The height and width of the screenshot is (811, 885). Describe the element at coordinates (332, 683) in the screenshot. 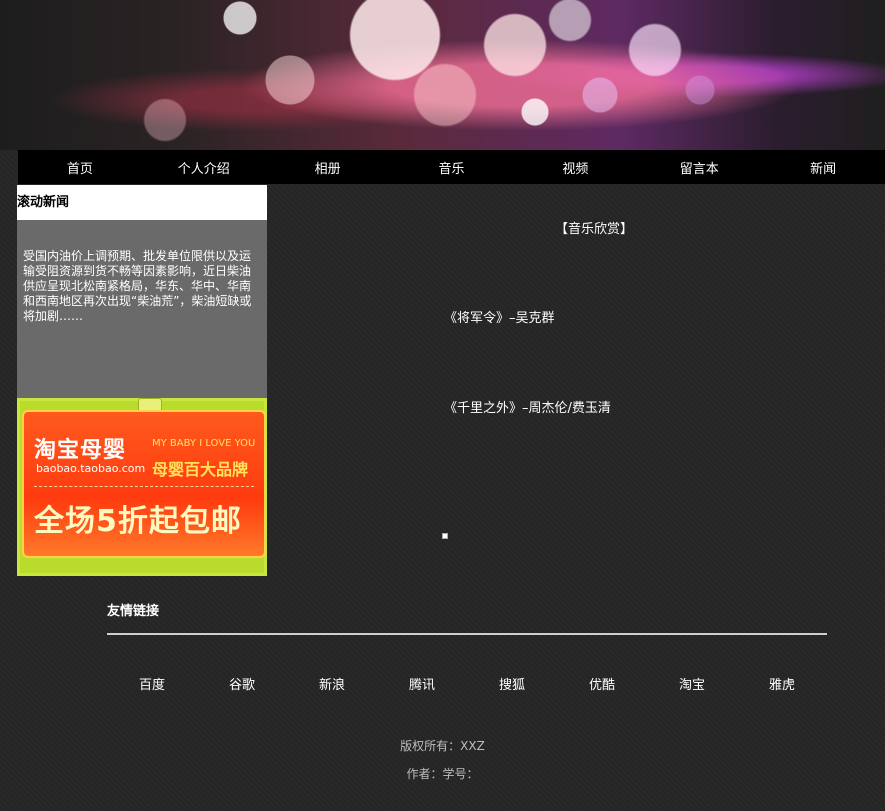

I see `link-sina: 新浪` at that location.